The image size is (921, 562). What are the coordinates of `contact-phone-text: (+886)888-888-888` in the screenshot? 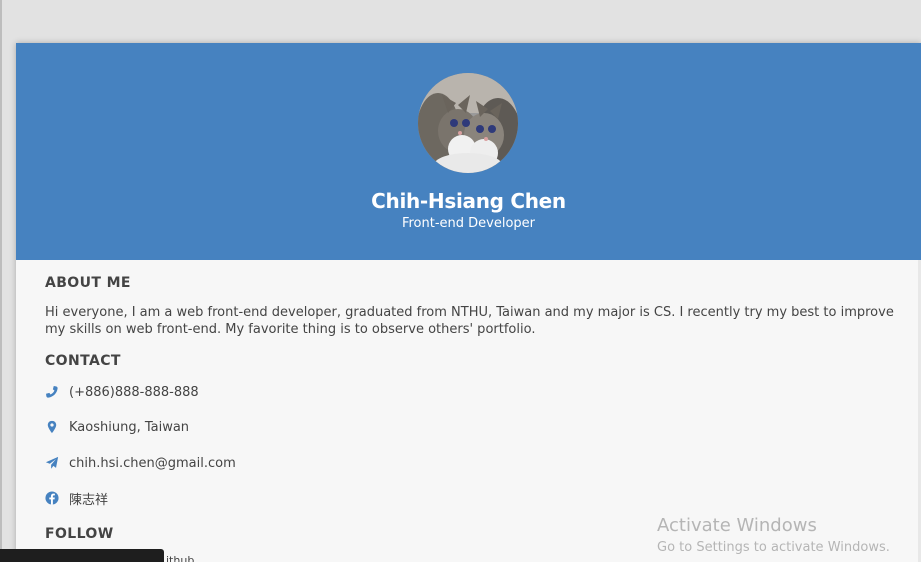 It's located at (134, 392).